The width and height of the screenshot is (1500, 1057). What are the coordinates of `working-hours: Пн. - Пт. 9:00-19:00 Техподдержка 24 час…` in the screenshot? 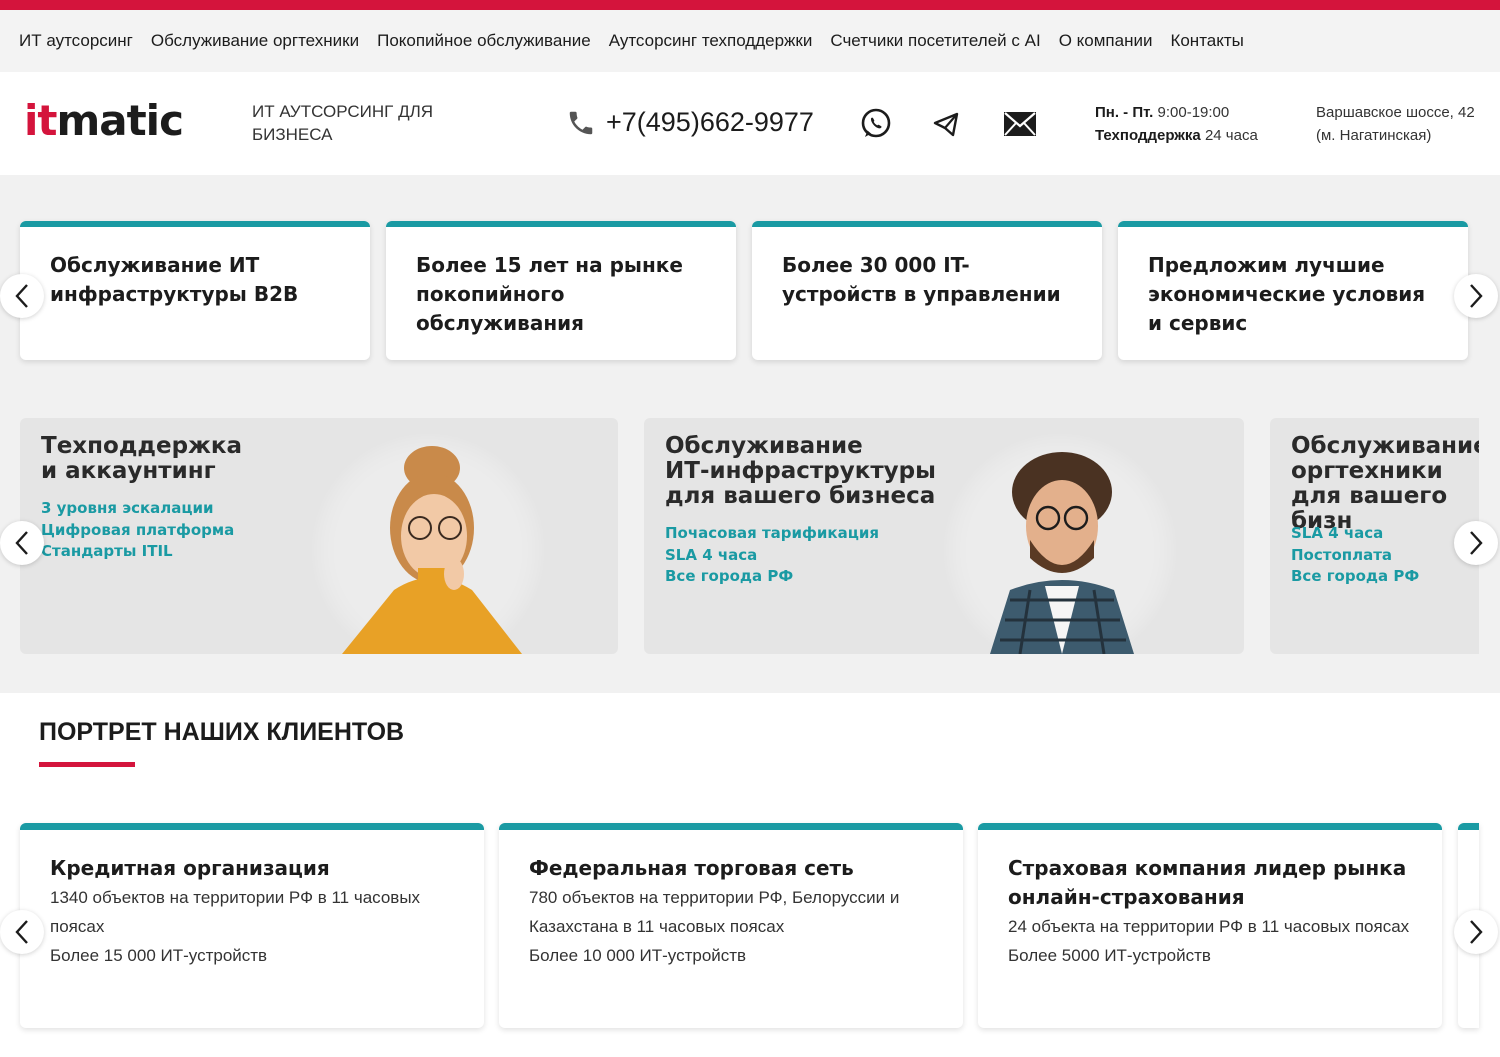 It's located at (1176, 124).